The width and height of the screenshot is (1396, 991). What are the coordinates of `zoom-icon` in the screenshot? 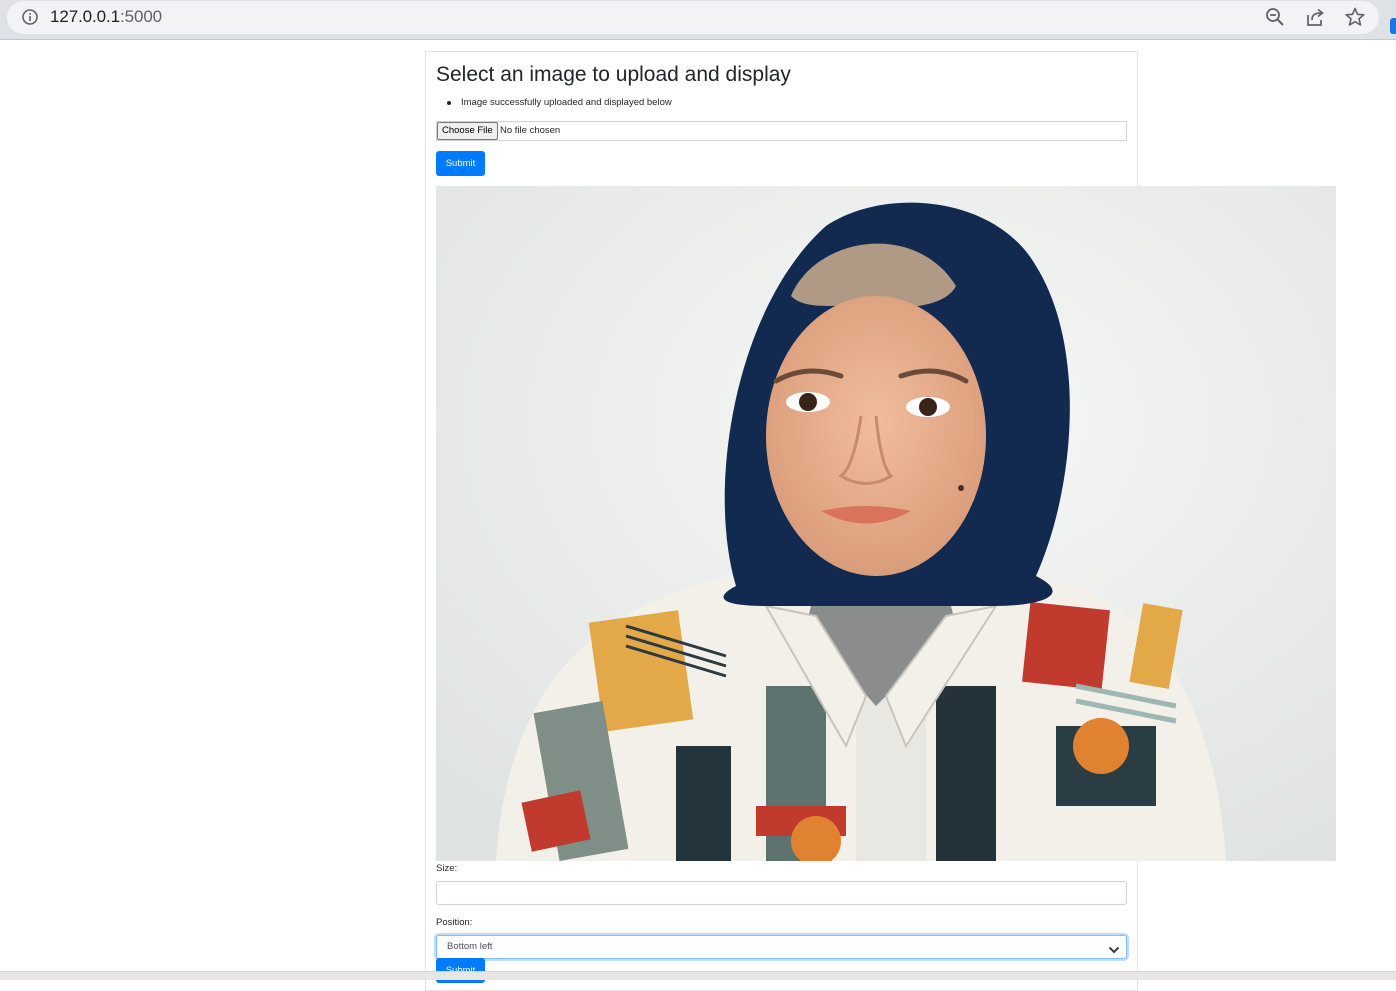 It's located at (1275, 17).